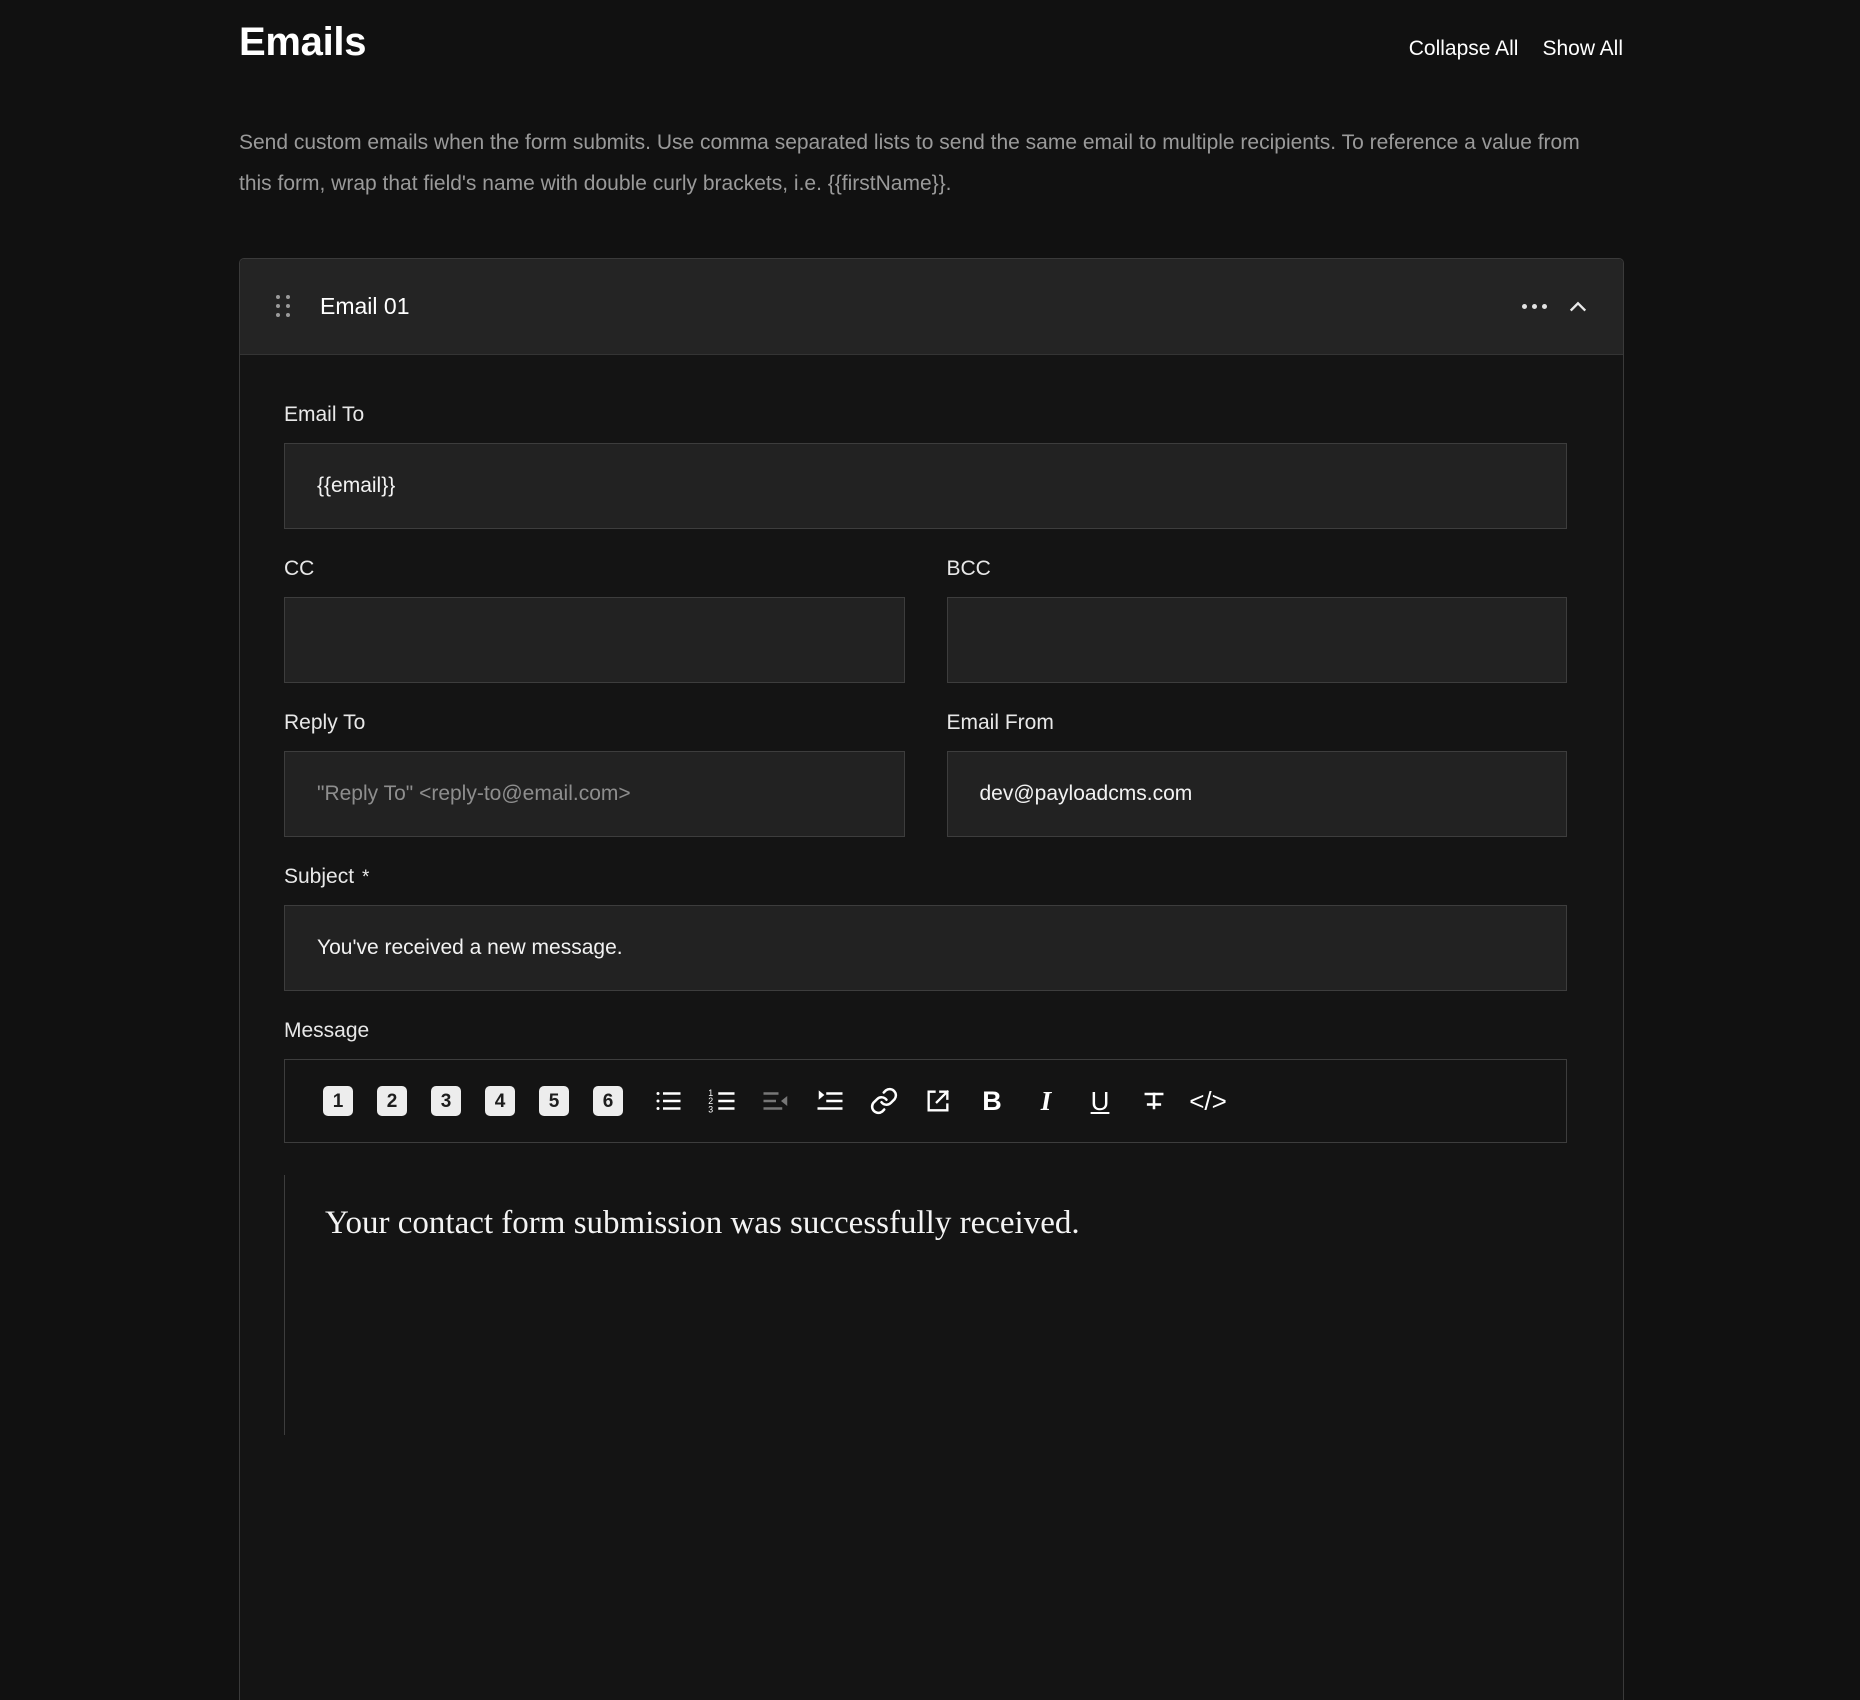  I want to click on email-card-title: Email 01, so click(365, 306).